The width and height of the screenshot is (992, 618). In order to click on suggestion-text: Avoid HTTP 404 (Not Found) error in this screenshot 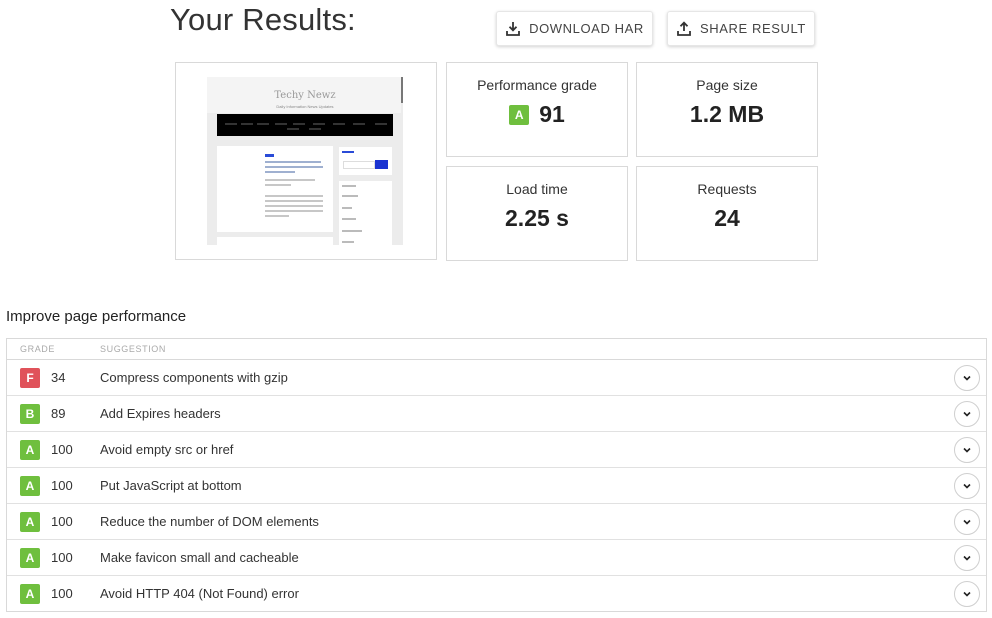, I will do `click(199, 593)`.